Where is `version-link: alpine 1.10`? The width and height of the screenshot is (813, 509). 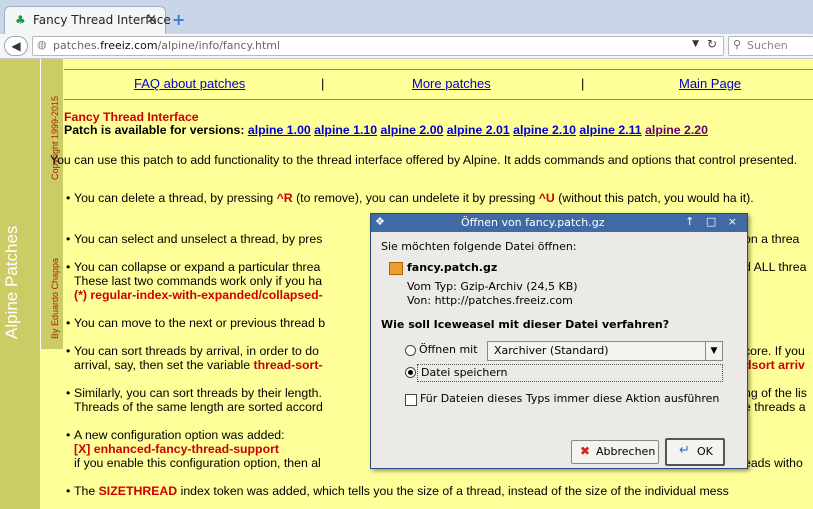 version-link: alpine 1.10 is located at coordinates (345, 130).